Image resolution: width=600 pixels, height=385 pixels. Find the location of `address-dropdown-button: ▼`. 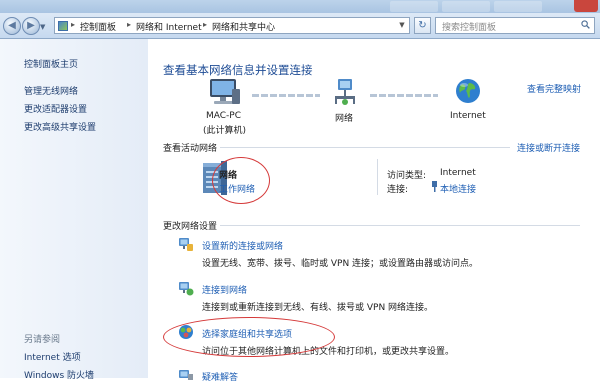

address-dropdown-button: ▼ is located at coordinates (402, 25).